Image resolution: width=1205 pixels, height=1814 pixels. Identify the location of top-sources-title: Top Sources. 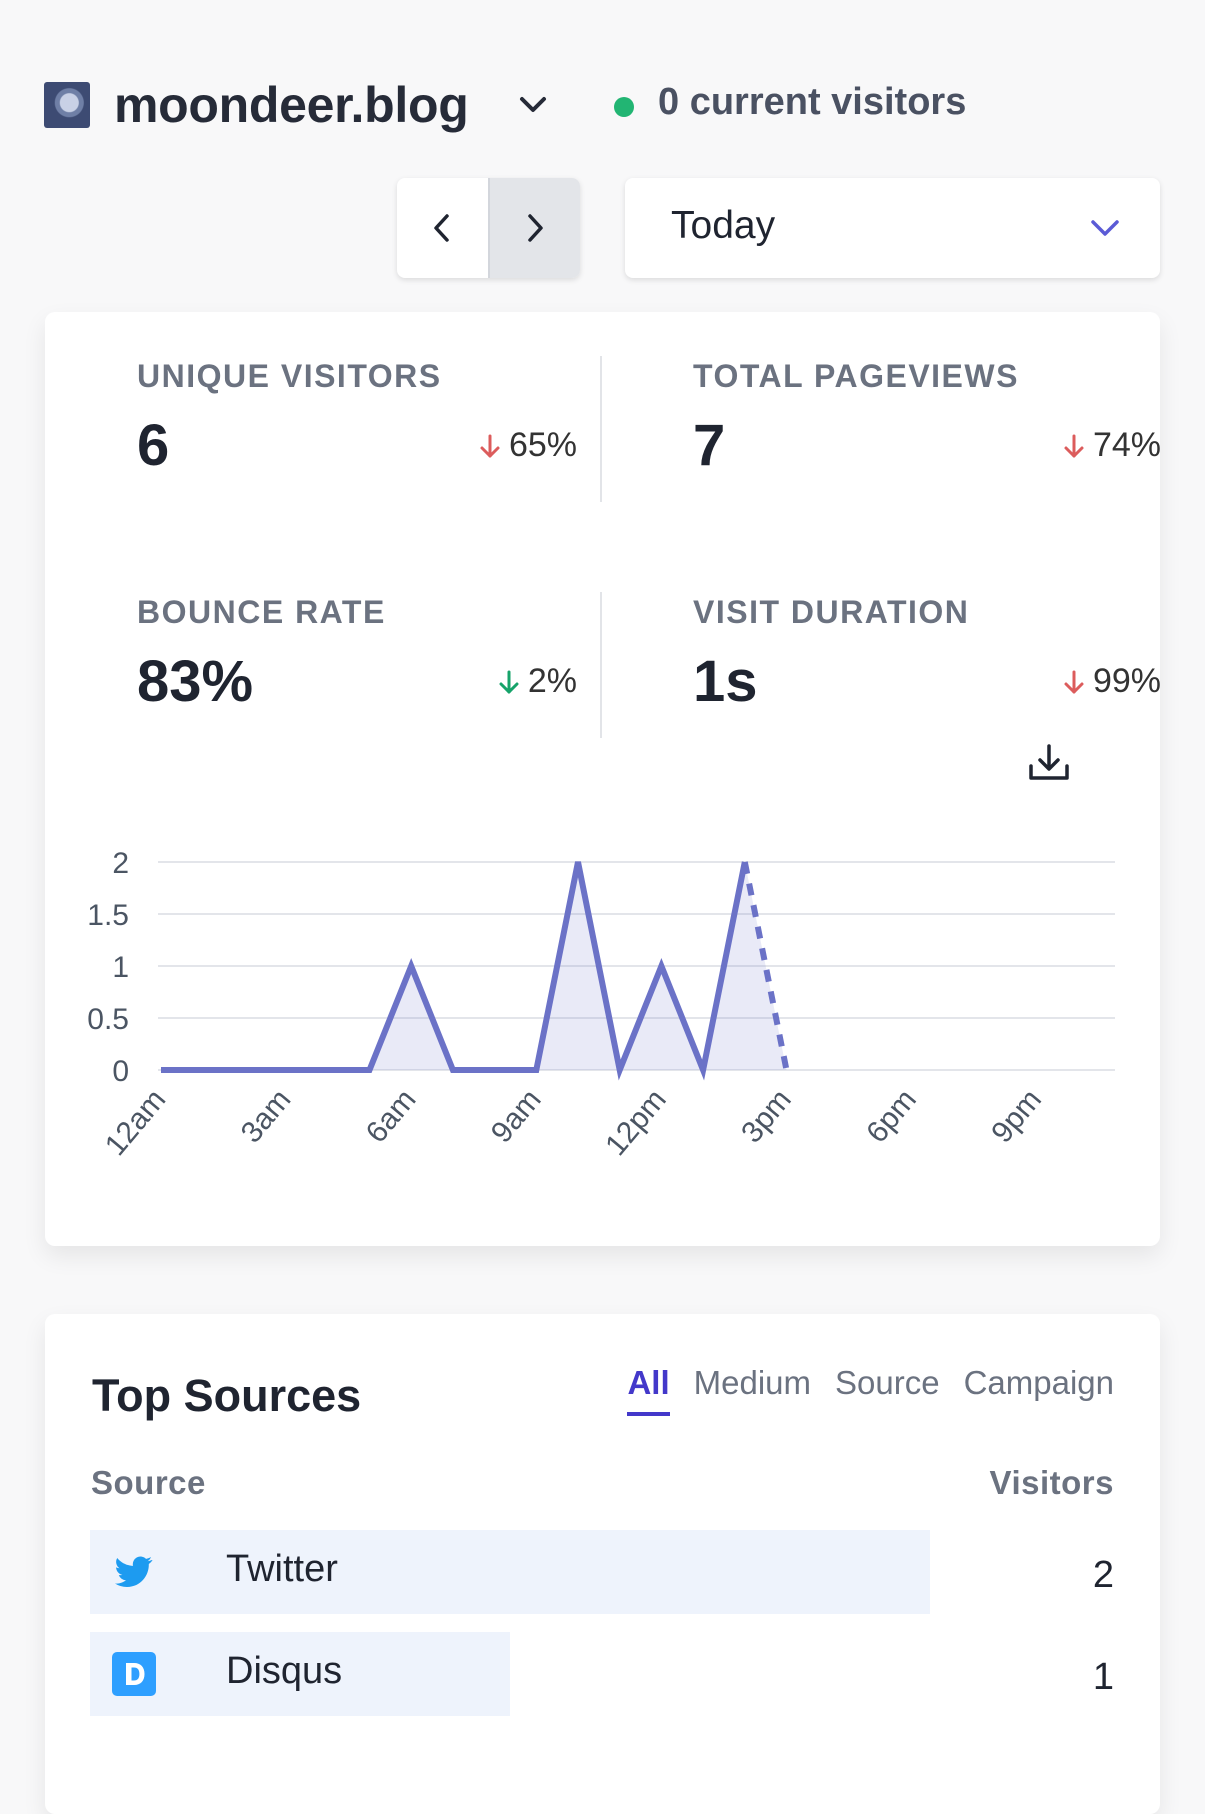
(227, 1395).